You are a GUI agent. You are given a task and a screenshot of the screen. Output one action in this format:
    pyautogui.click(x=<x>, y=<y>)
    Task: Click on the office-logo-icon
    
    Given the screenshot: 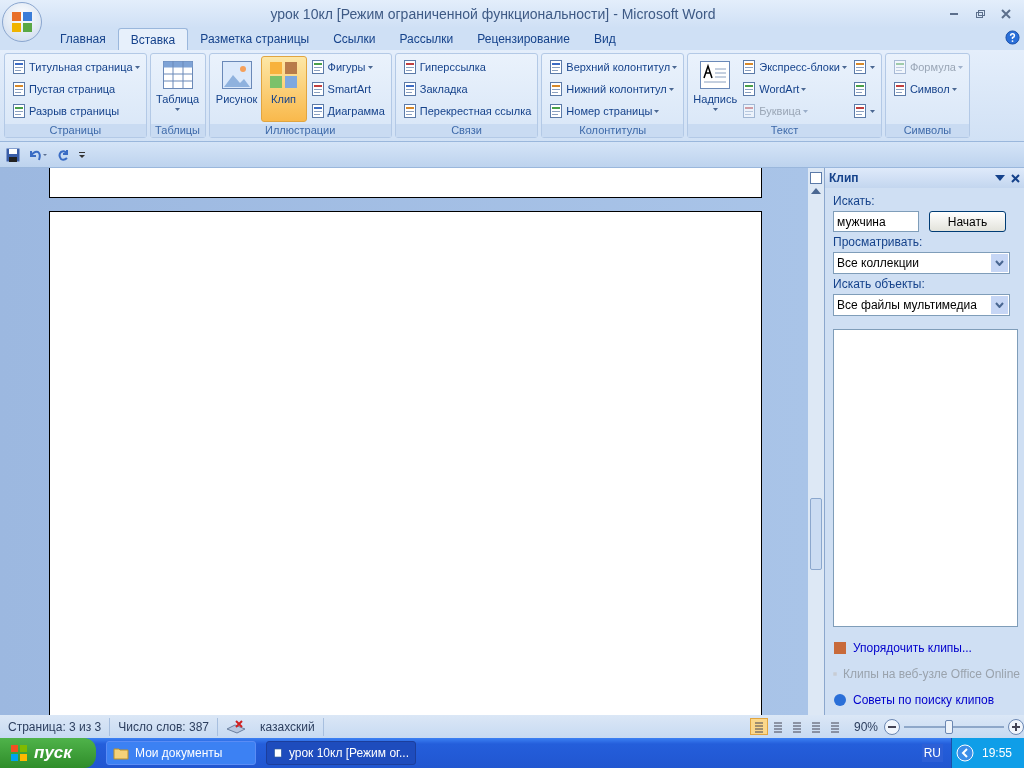 What is the action you would take?
    pyautogui.click(x=22, y=22)
    